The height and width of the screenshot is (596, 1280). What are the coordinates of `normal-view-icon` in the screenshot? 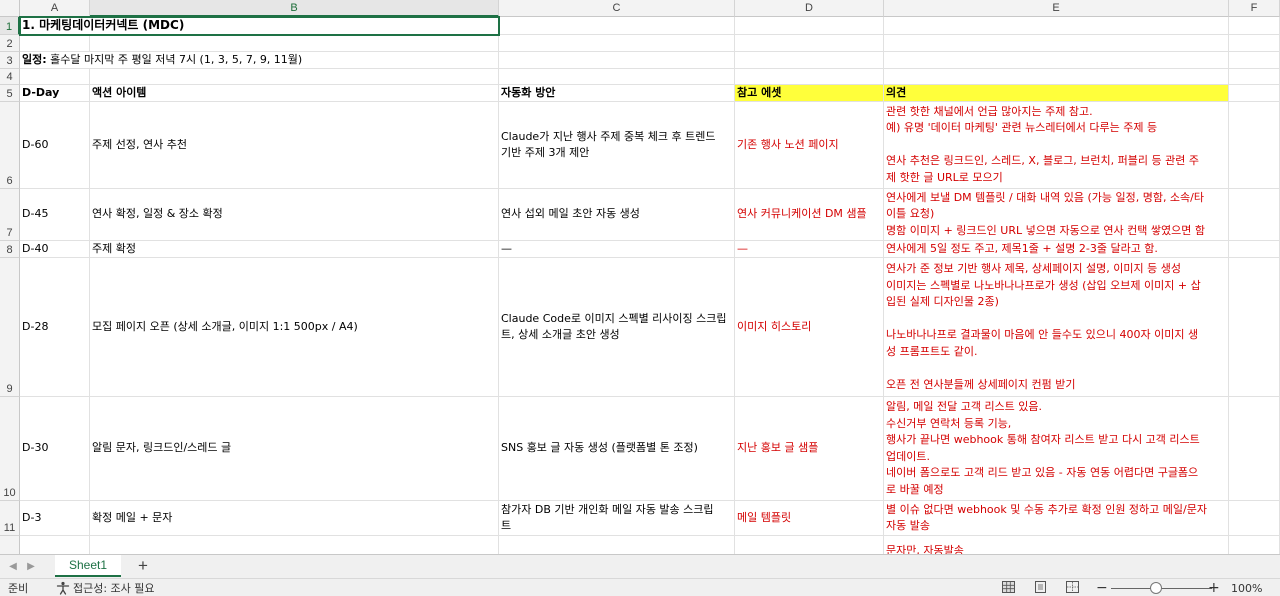 It's located at (1008, 587).